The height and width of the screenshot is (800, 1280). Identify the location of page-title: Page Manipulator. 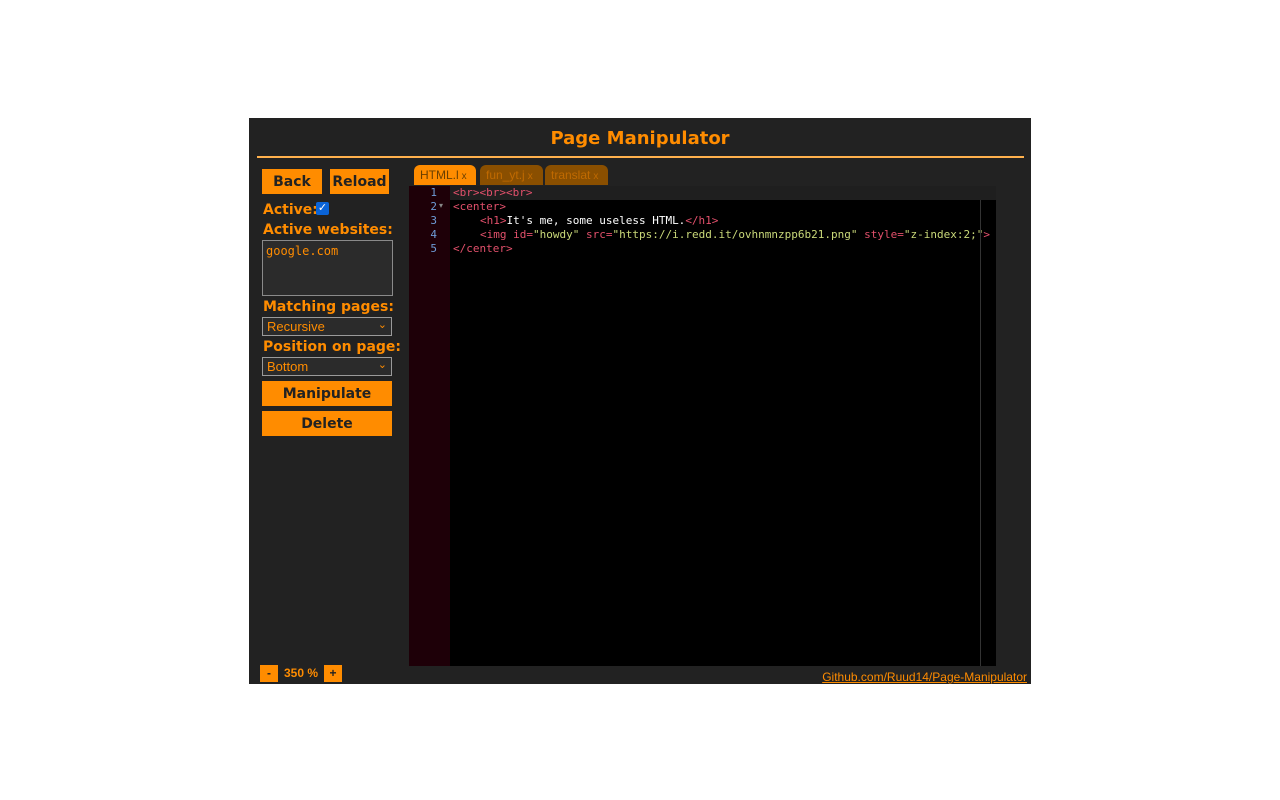
(640, 138).